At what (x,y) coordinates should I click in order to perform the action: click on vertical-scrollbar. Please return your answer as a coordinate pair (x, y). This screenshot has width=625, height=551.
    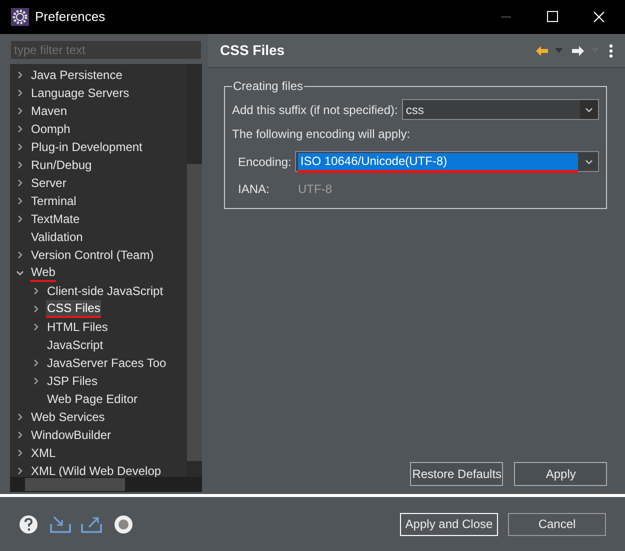
    Looking at the image, I should click on (194, 270).